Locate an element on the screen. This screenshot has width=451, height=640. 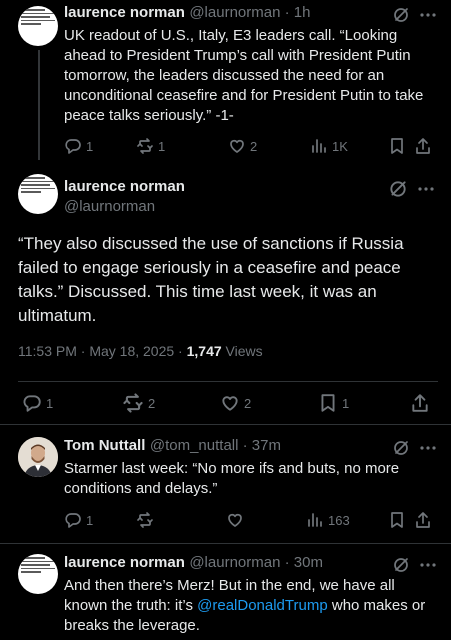
author-name: Tom Nuttall is located at coordinates (104, 445).